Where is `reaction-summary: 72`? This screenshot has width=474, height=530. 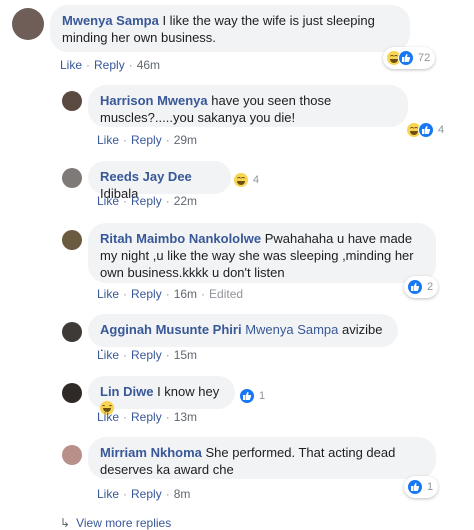
reaction-summary: 72 is located at coordinates (409, 58).